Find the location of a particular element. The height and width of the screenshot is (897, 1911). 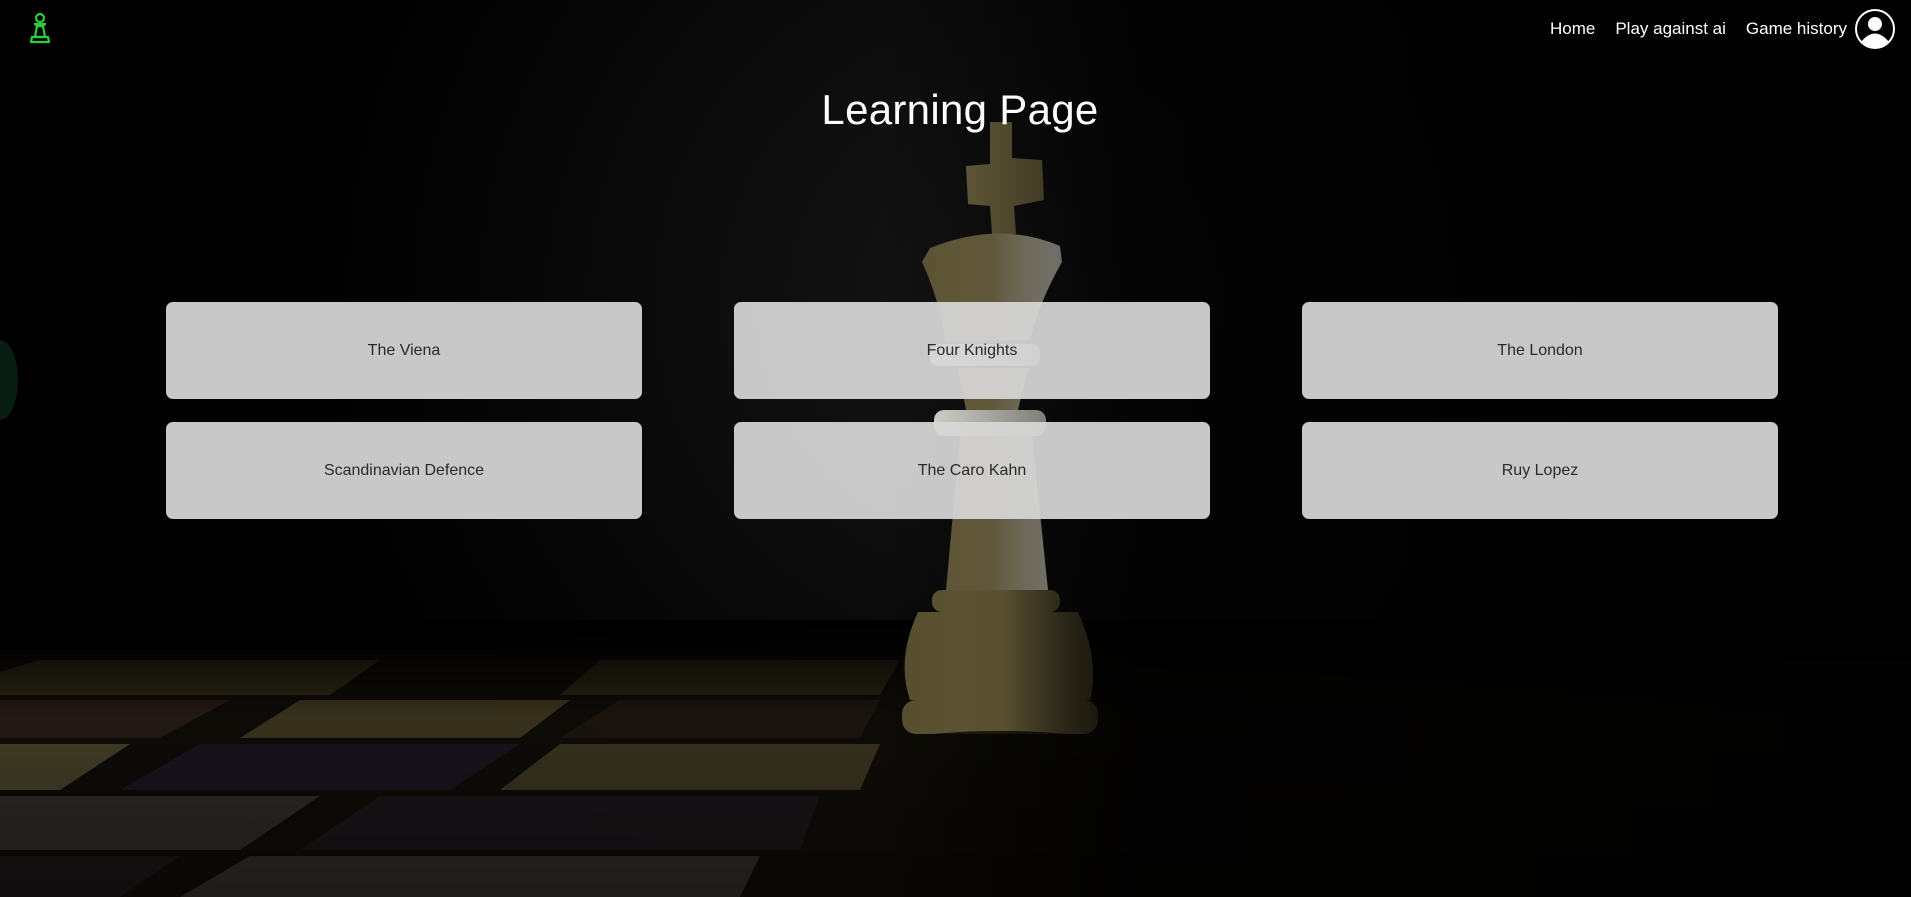

opening-card-the-caro-kahn: The Caro Kahn is located at coordinates (972, 470).